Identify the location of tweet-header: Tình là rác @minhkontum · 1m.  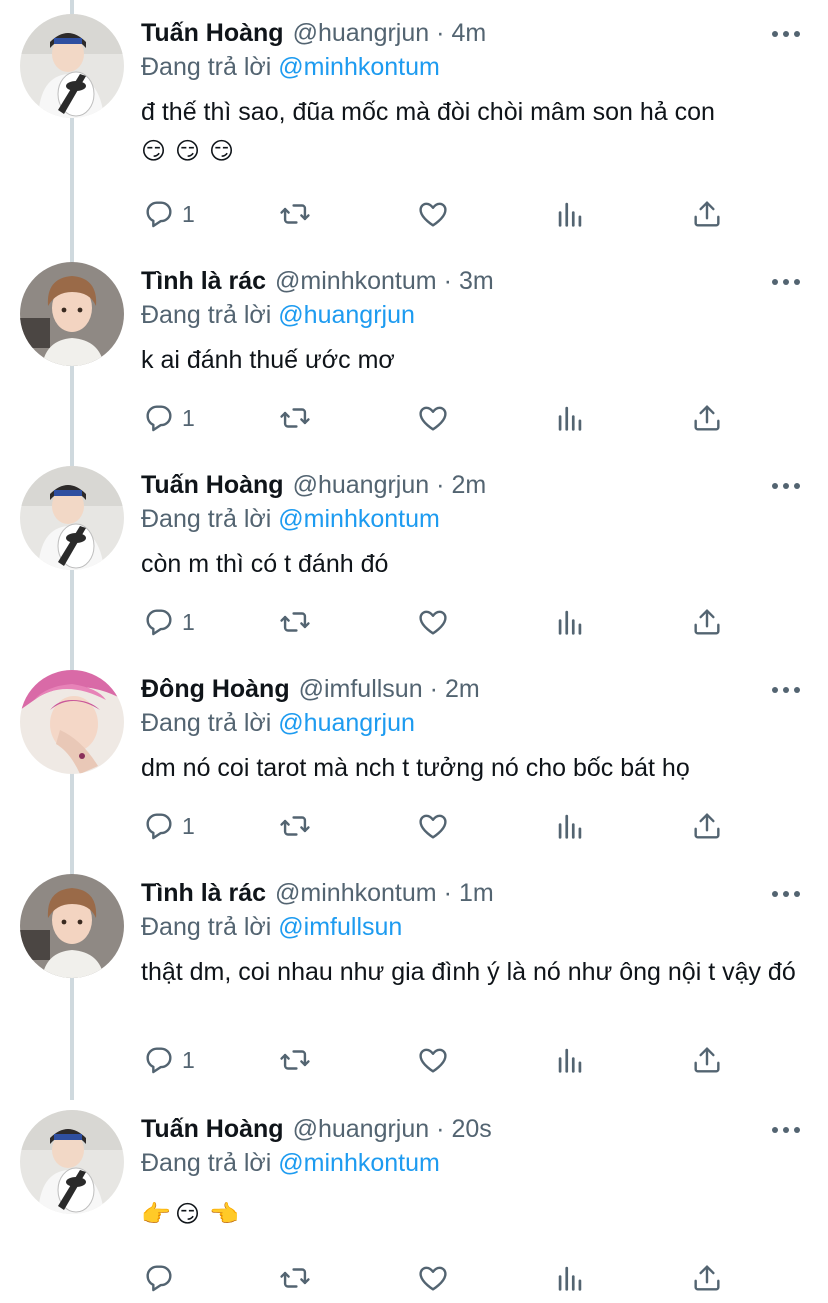
(317, 893).